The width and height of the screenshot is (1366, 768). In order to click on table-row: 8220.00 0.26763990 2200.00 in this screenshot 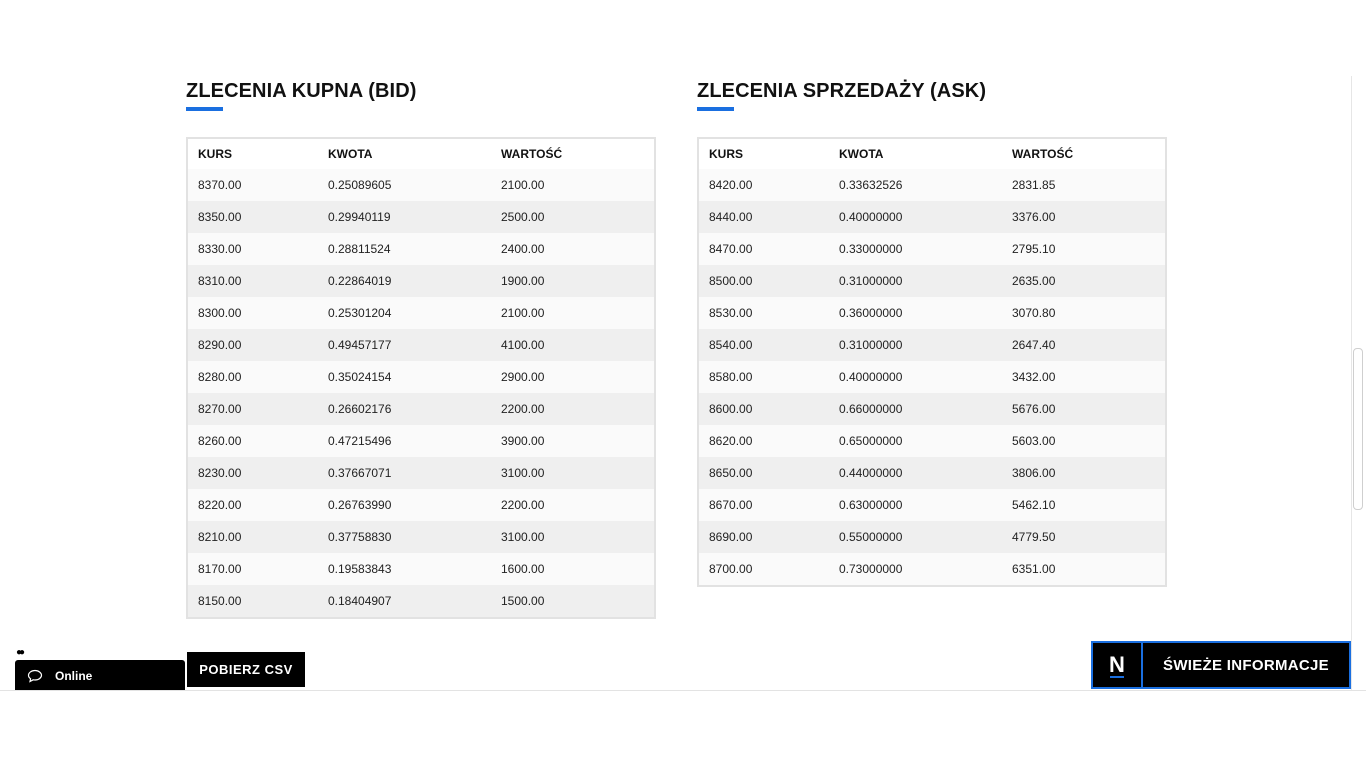, I will do `click(421, 505)`.